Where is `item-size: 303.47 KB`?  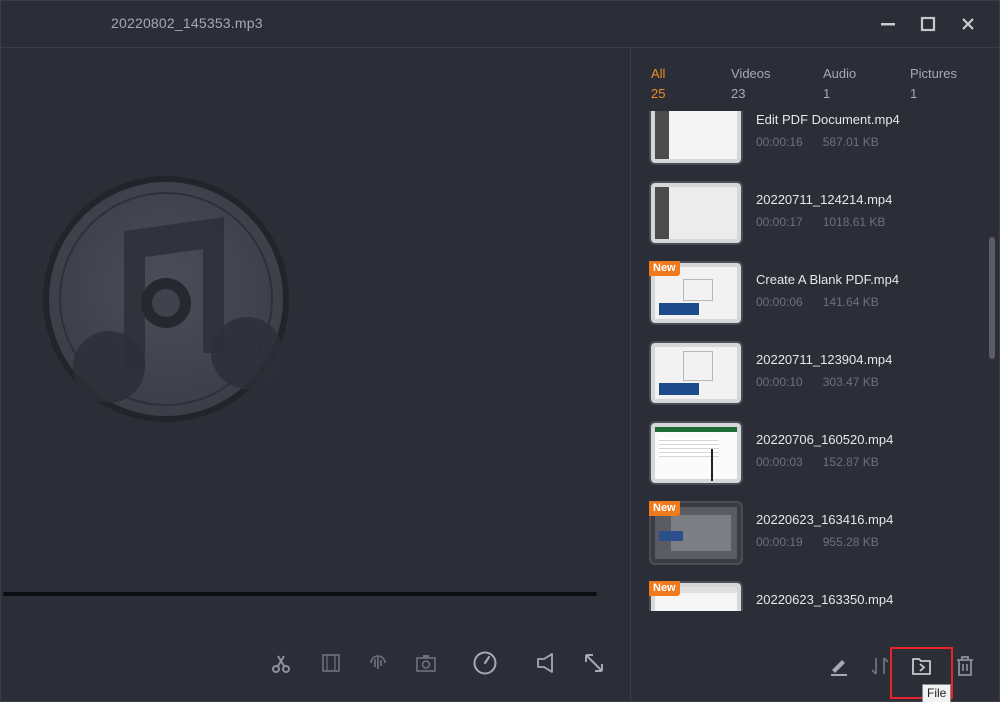 item-size: 303.47 KB is located at coordinates (850, 382).